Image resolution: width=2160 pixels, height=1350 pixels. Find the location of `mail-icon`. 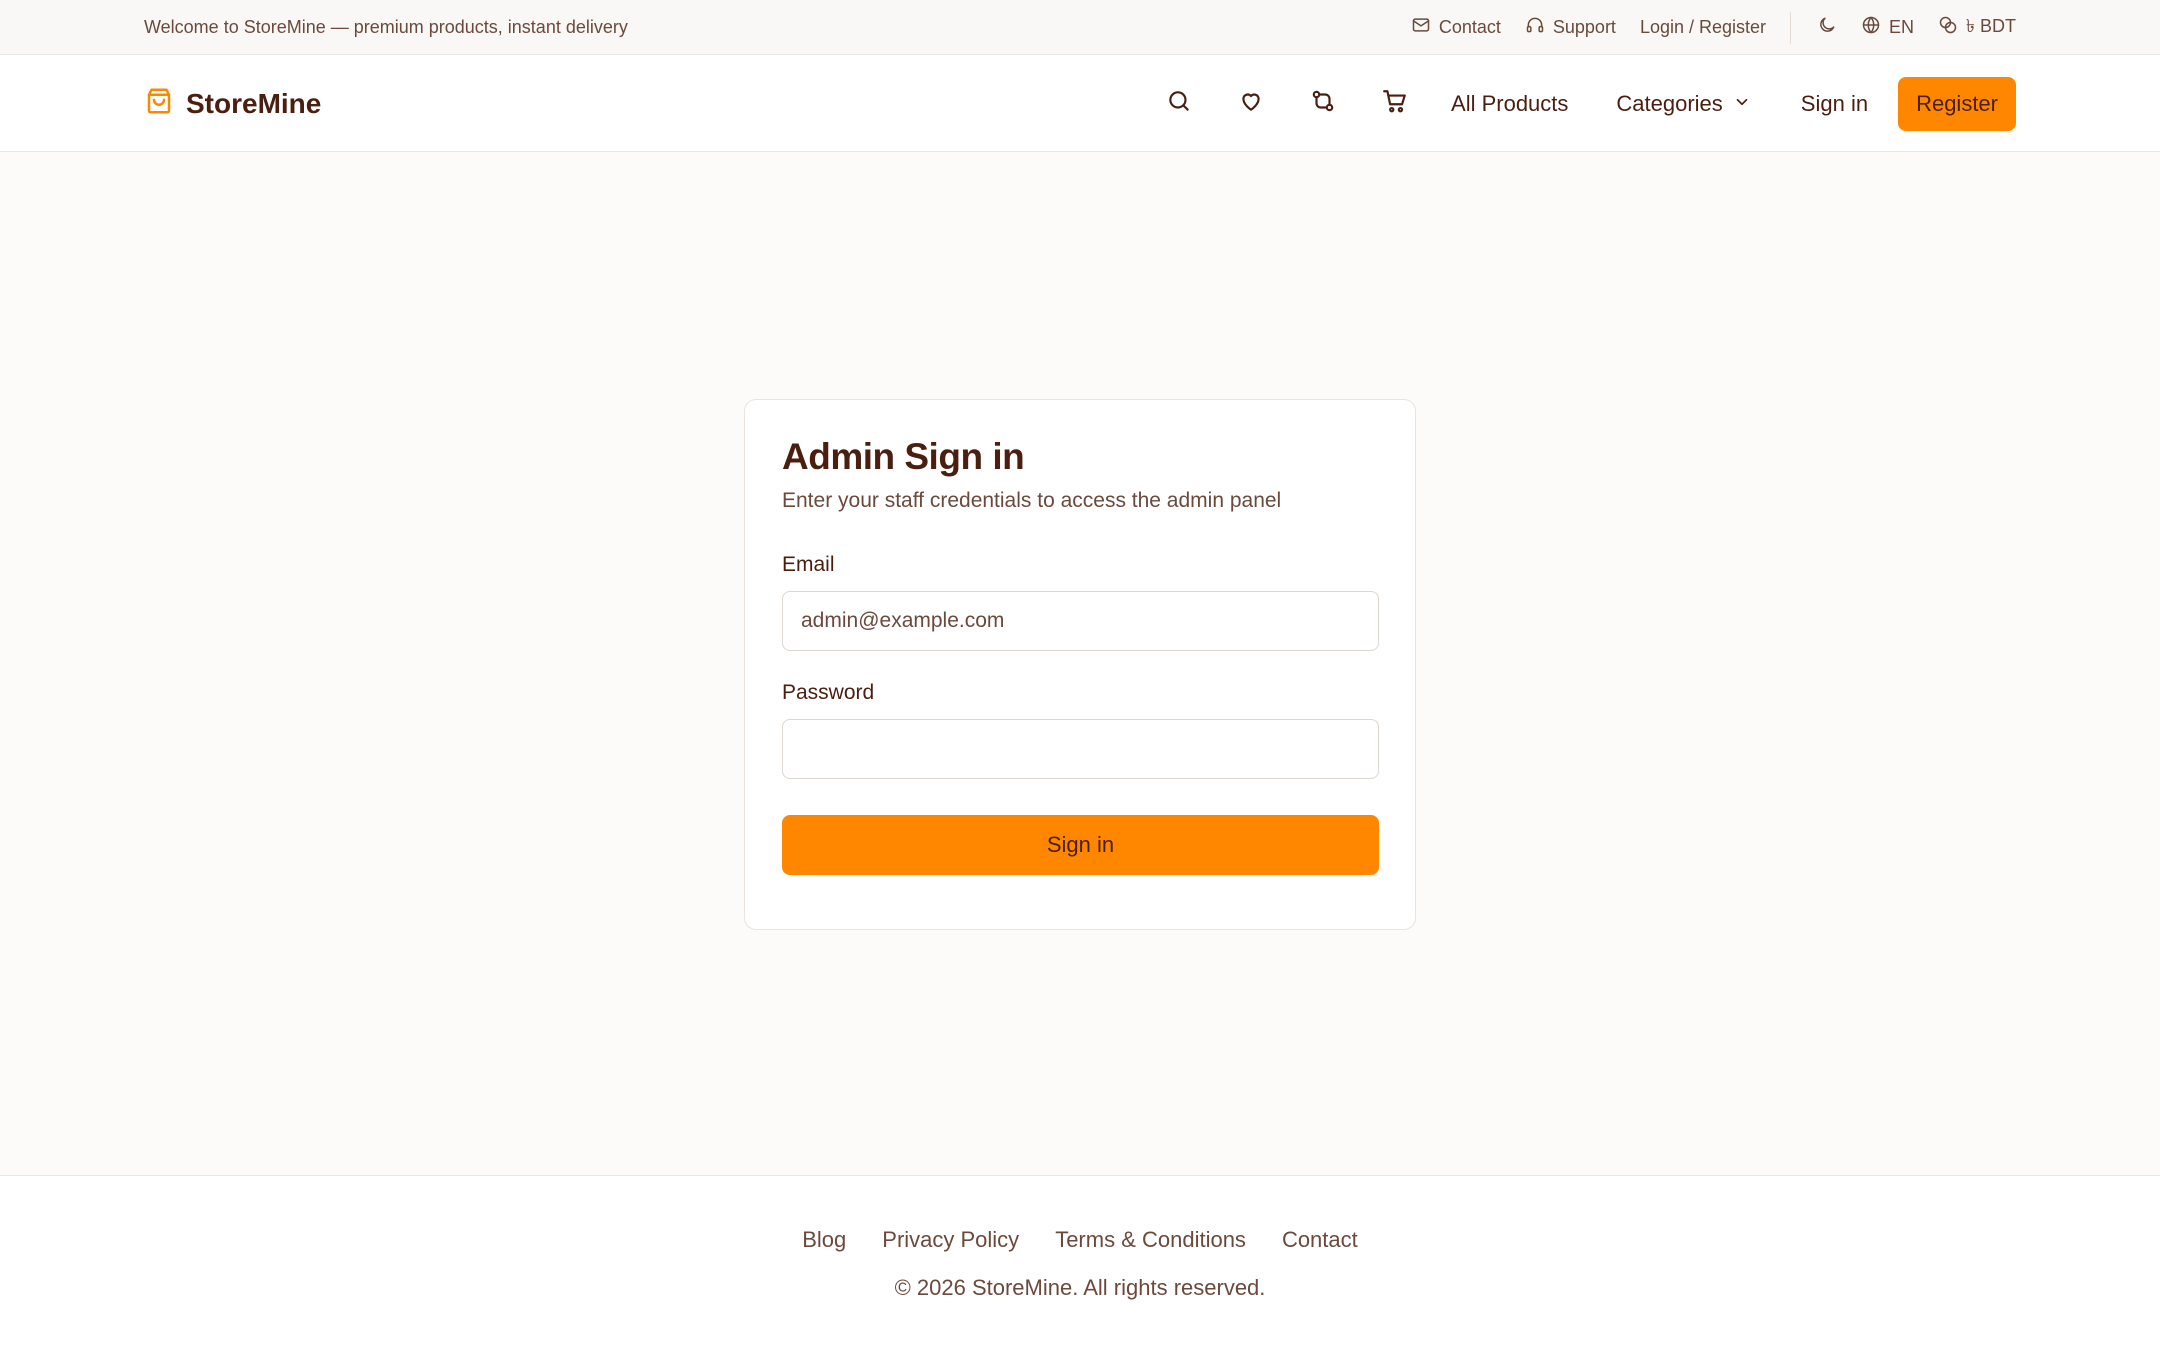

mail-icon is located at coordinates (1421, 27).